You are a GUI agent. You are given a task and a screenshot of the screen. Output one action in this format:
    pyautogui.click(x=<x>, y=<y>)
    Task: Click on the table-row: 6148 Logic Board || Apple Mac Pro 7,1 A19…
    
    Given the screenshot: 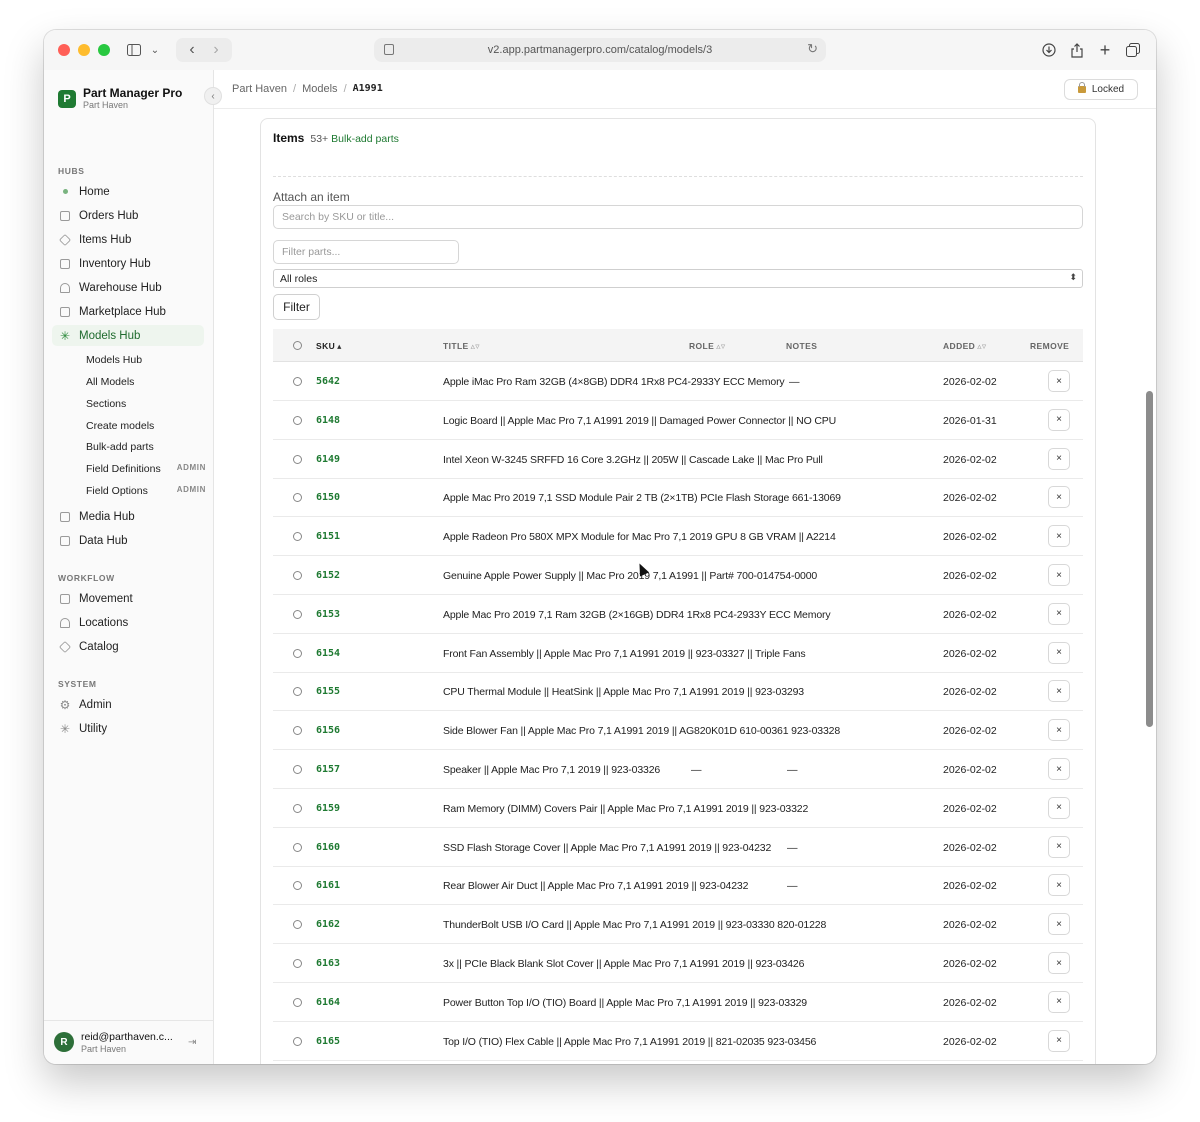 What is the action you would take?
    pyautogui.click(x=678, y=420)
    